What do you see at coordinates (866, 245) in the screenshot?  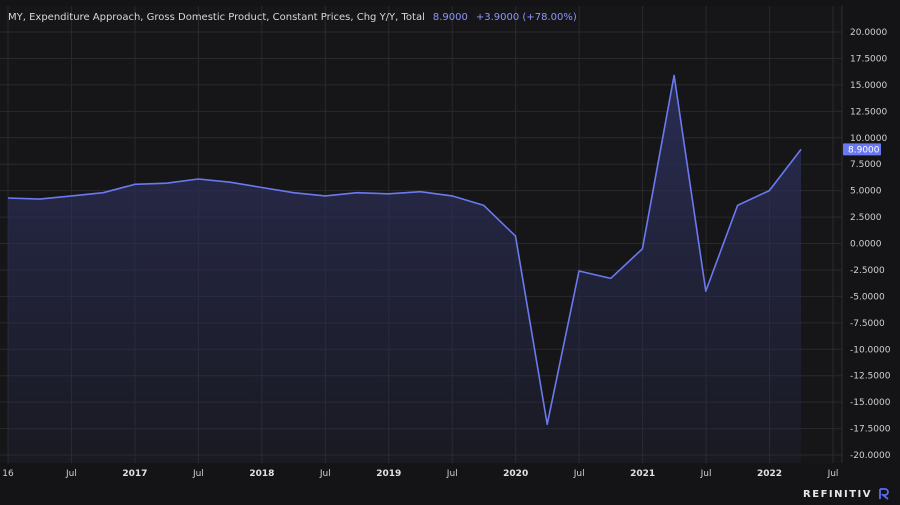 I see `y-tick-label: 0.0000` at bounding box center [866, 245].